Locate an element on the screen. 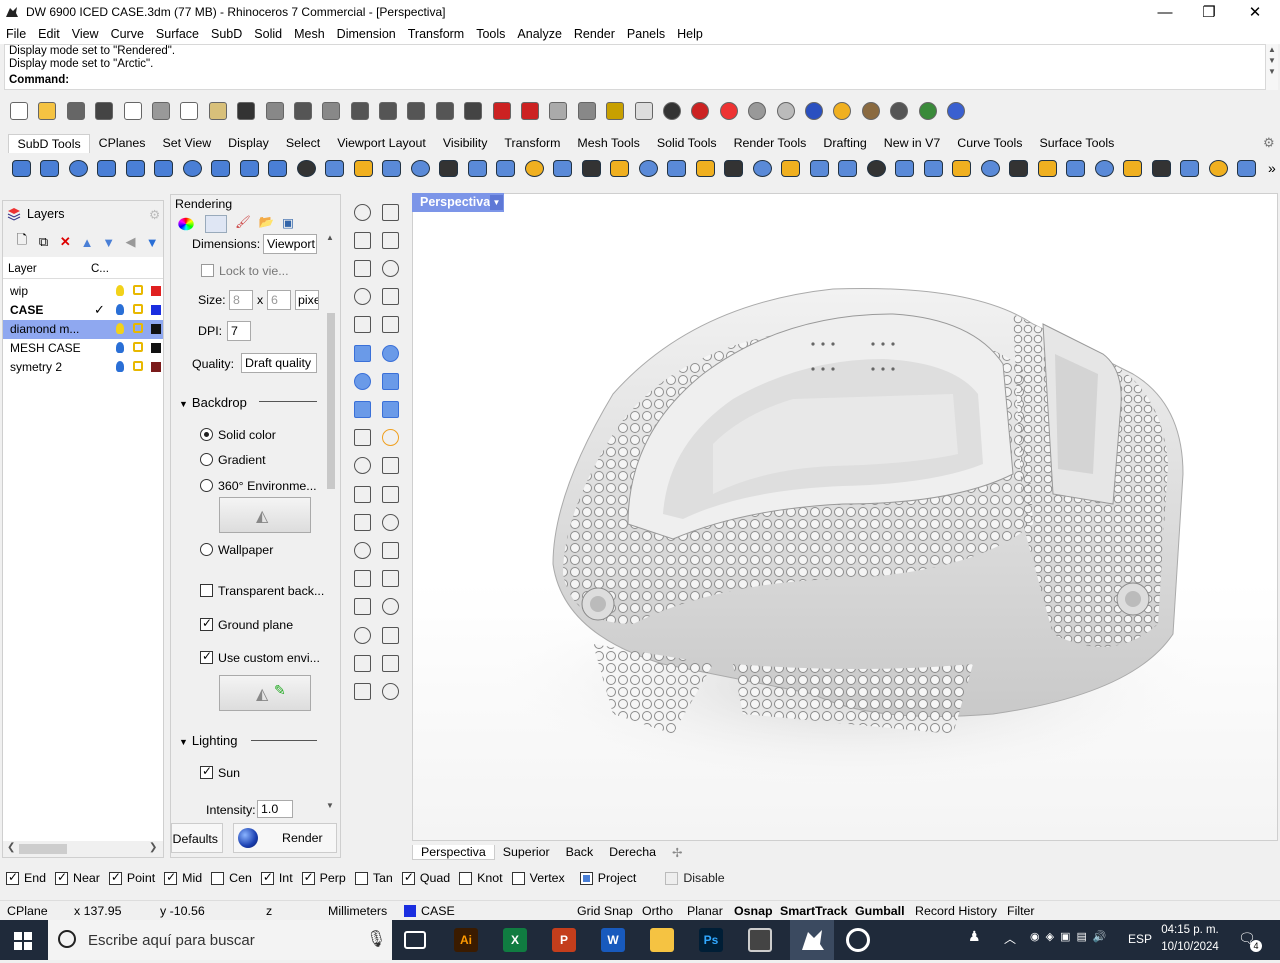 The width and height of the screenshot is (1280, 963). color-wheel-icon is located at coordinates (186, 224).